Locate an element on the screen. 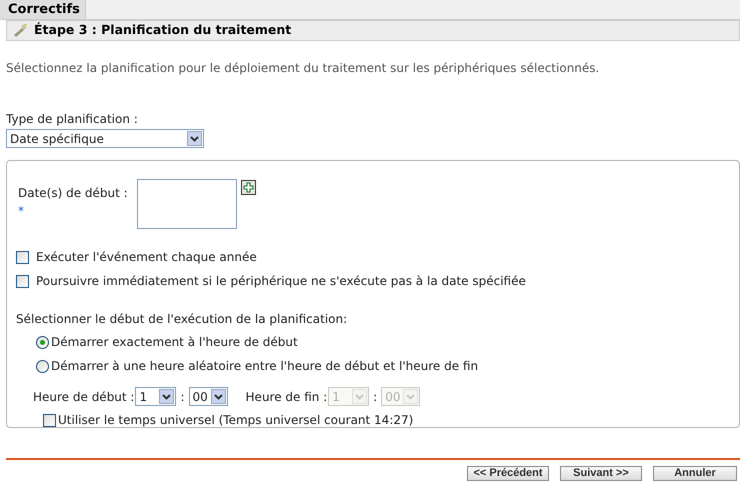 Image resolution: width=740 pixels, height=486 pixels. step-title: Étape 3 : Planification du traitement is located at coordinates (163, 30).